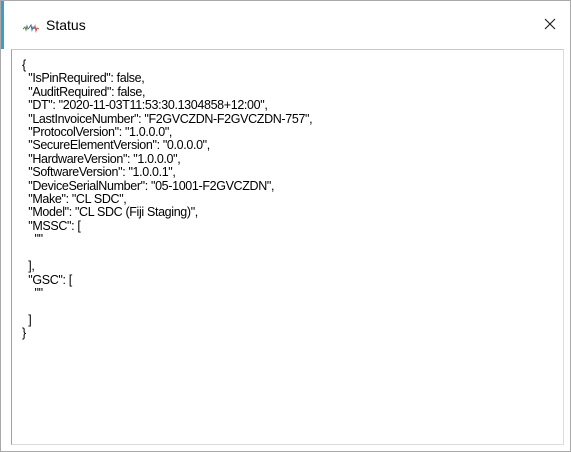 The width and height of the screenshot is (571, 452). I want to click on json-line: "AuditRequired": false,, so click(84, 91).